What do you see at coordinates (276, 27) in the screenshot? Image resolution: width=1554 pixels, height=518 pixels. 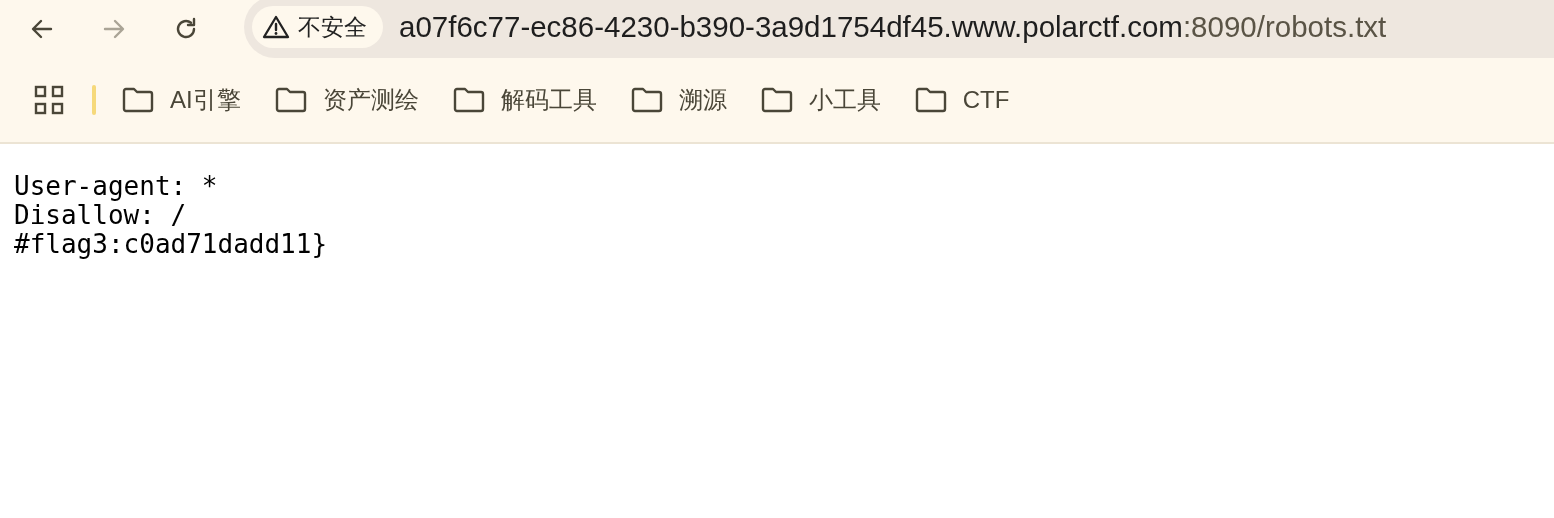 I see `warning-icon` at bounding box center [276, 27].